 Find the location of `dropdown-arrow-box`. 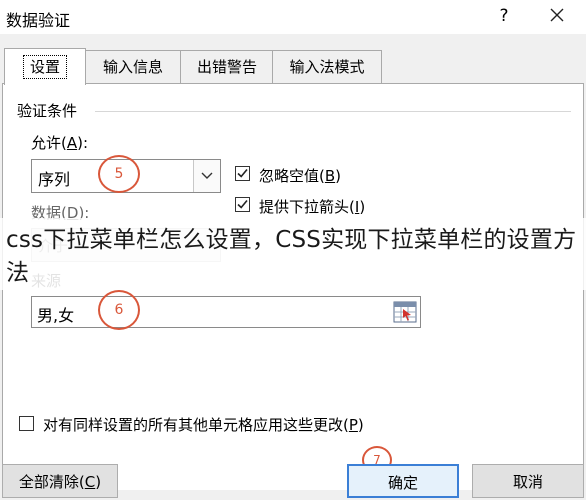

dropdown-arrow-box is located at coordinates (242, 204).